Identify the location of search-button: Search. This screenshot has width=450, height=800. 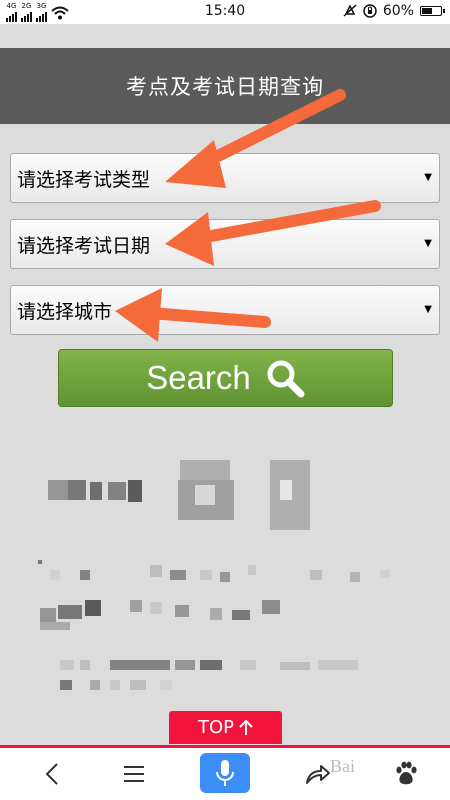
(225, 378).